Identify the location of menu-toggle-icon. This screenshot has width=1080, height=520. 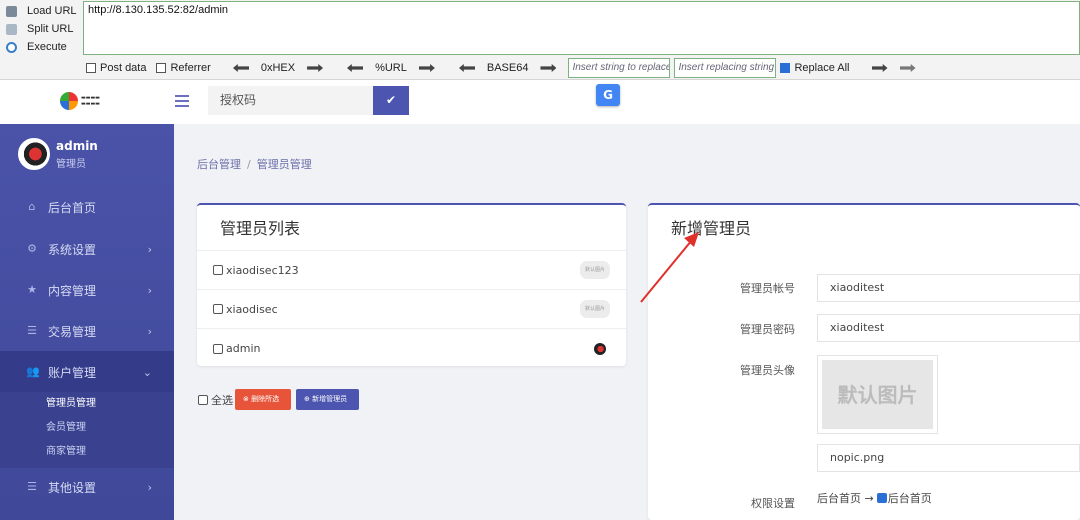
(182, 101).